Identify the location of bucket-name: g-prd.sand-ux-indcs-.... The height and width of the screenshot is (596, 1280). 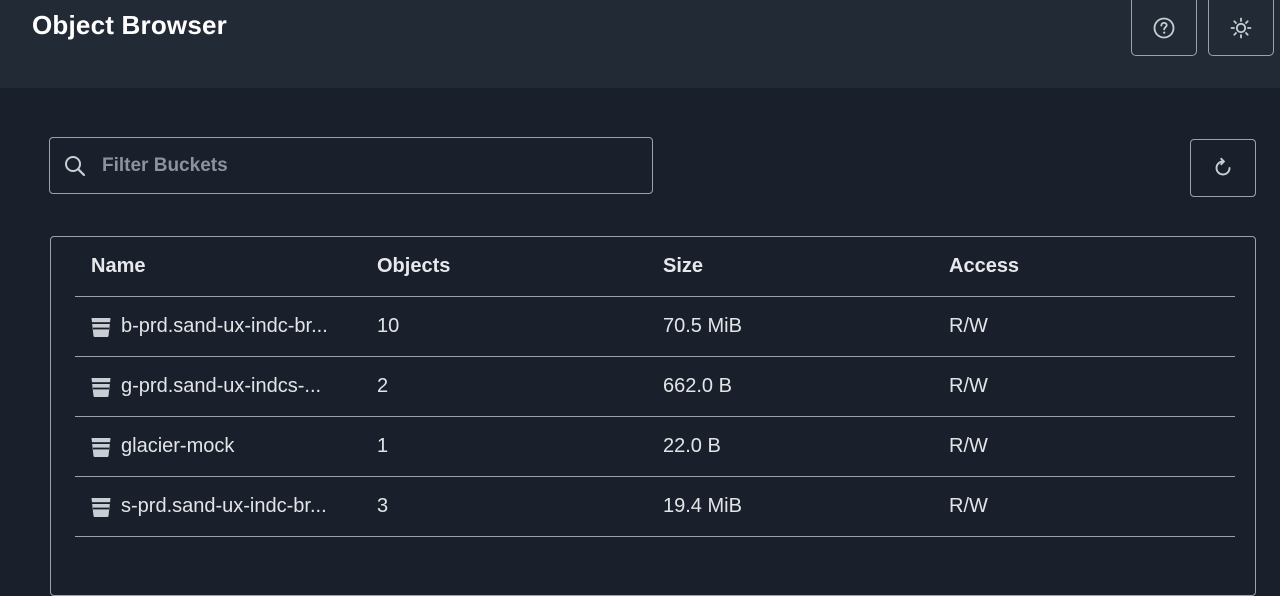
(221, 386).